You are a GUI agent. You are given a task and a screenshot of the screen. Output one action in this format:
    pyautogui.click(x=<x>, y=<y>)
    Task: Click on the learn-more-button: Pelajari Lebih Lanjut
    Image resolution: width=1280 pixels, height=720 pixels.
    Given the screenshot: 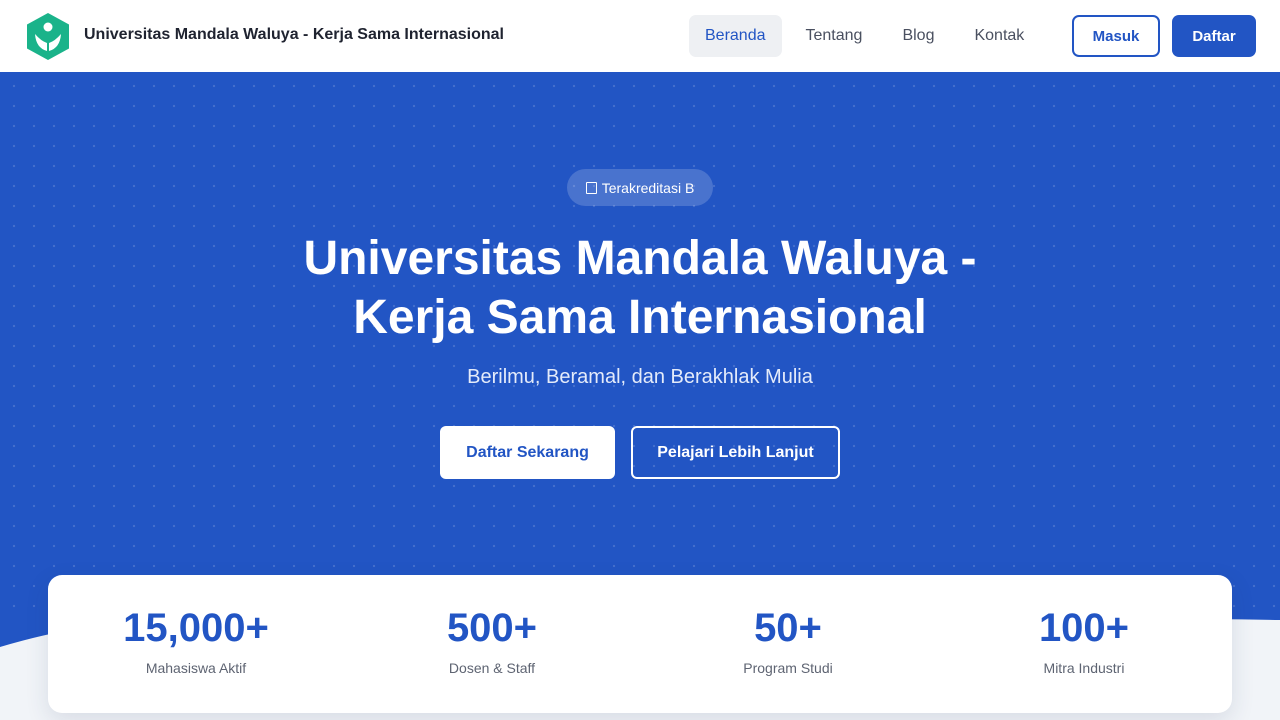 What is the action you would take?
    pyautogui.click(x=735, y=452)
    